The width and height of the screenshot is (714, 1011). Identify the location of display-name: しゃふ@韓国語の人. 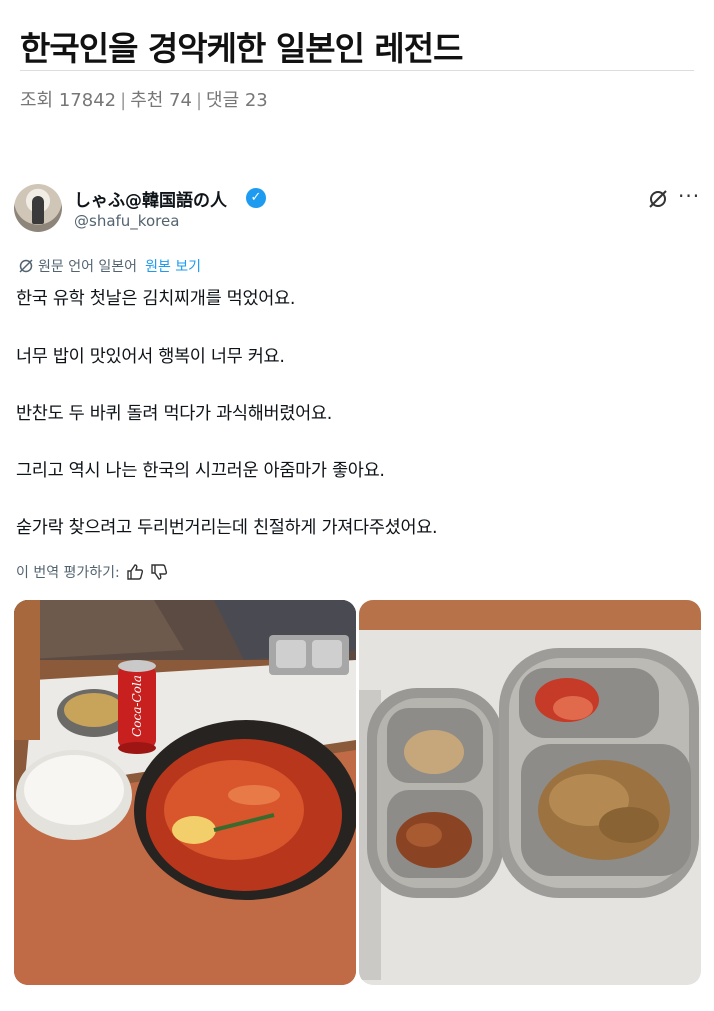
(150, 198).